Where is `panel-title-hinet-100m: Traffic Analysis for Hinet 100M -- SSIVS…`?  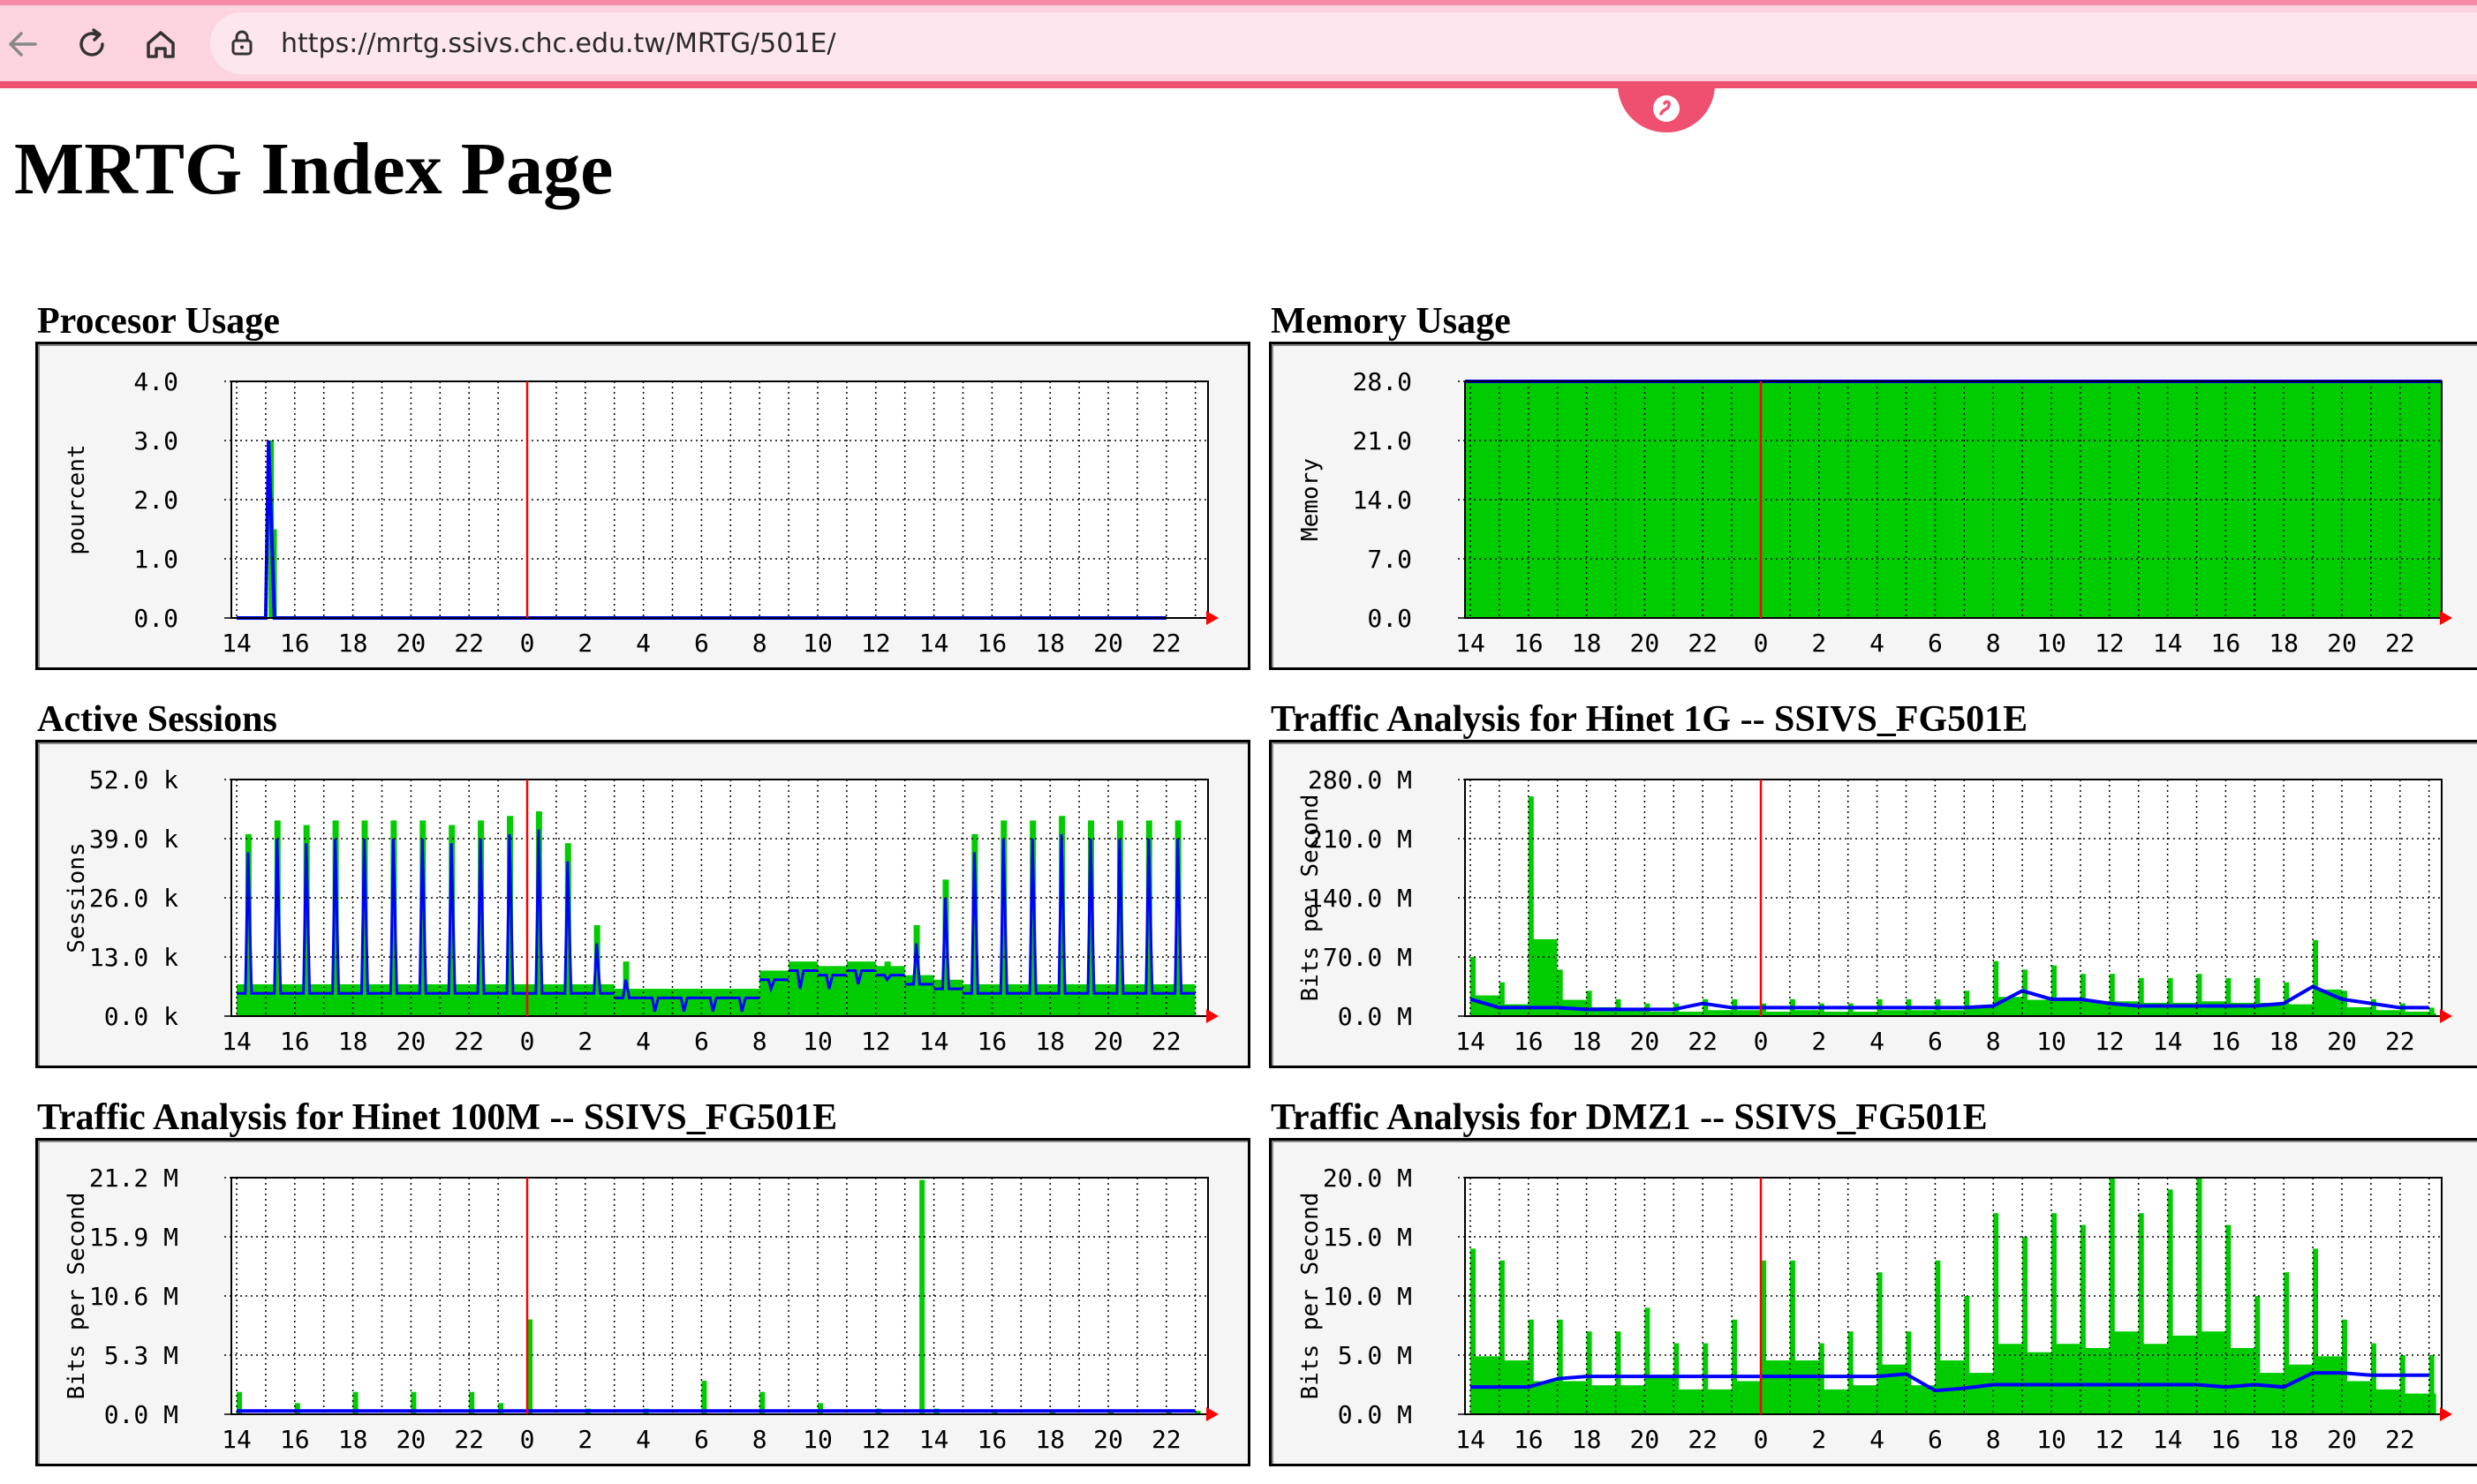 panel-title-hinet-100m: Traffic Analysis for Hinet 100M -- SSIVS… is located at coordinates (437, 1117).